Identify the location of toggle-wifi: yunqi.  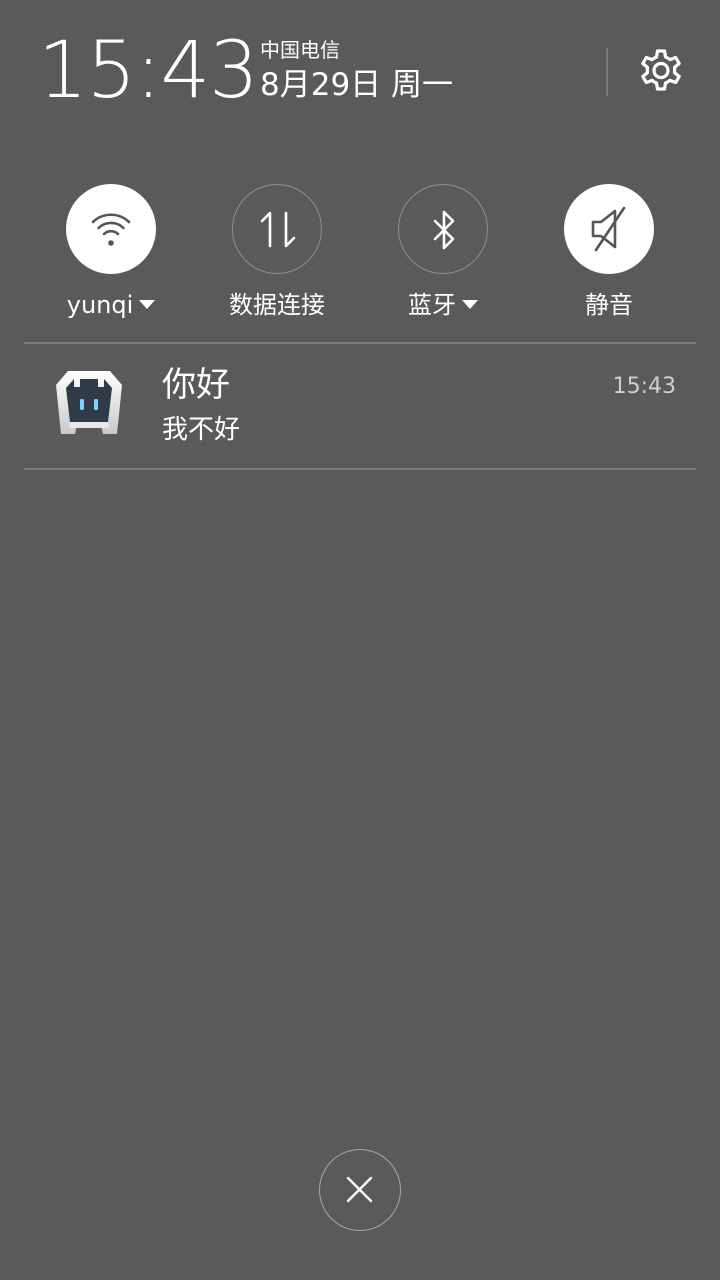
(112, 254).